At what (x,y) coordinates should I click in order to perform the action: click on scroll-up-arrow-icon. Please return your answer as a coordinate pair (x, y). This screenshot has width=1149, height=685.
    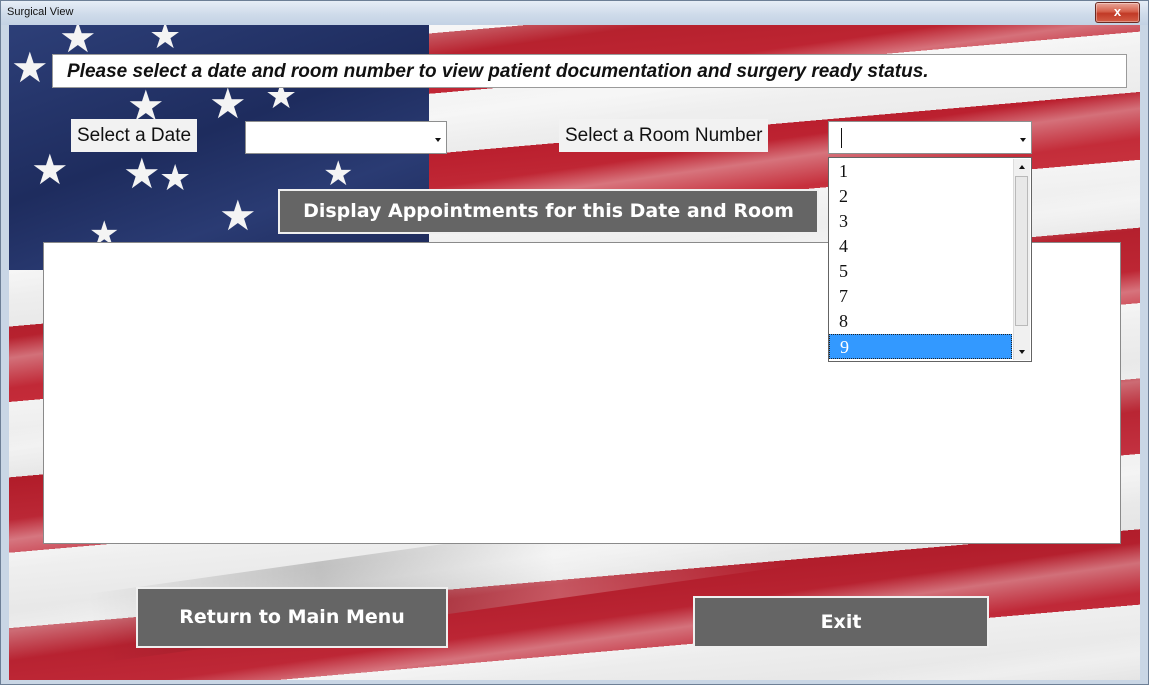
    Looking at the image, I should click on (1022, 167).